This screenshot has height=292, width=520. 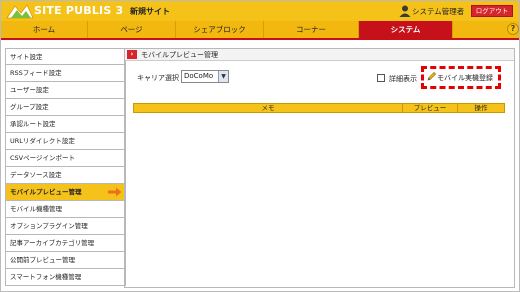 What do you see at coordinates (46, 277) in the screenshot?
I see `sidebar-item-label: スマートフォン機種管理` at bounding box center [46, 277].